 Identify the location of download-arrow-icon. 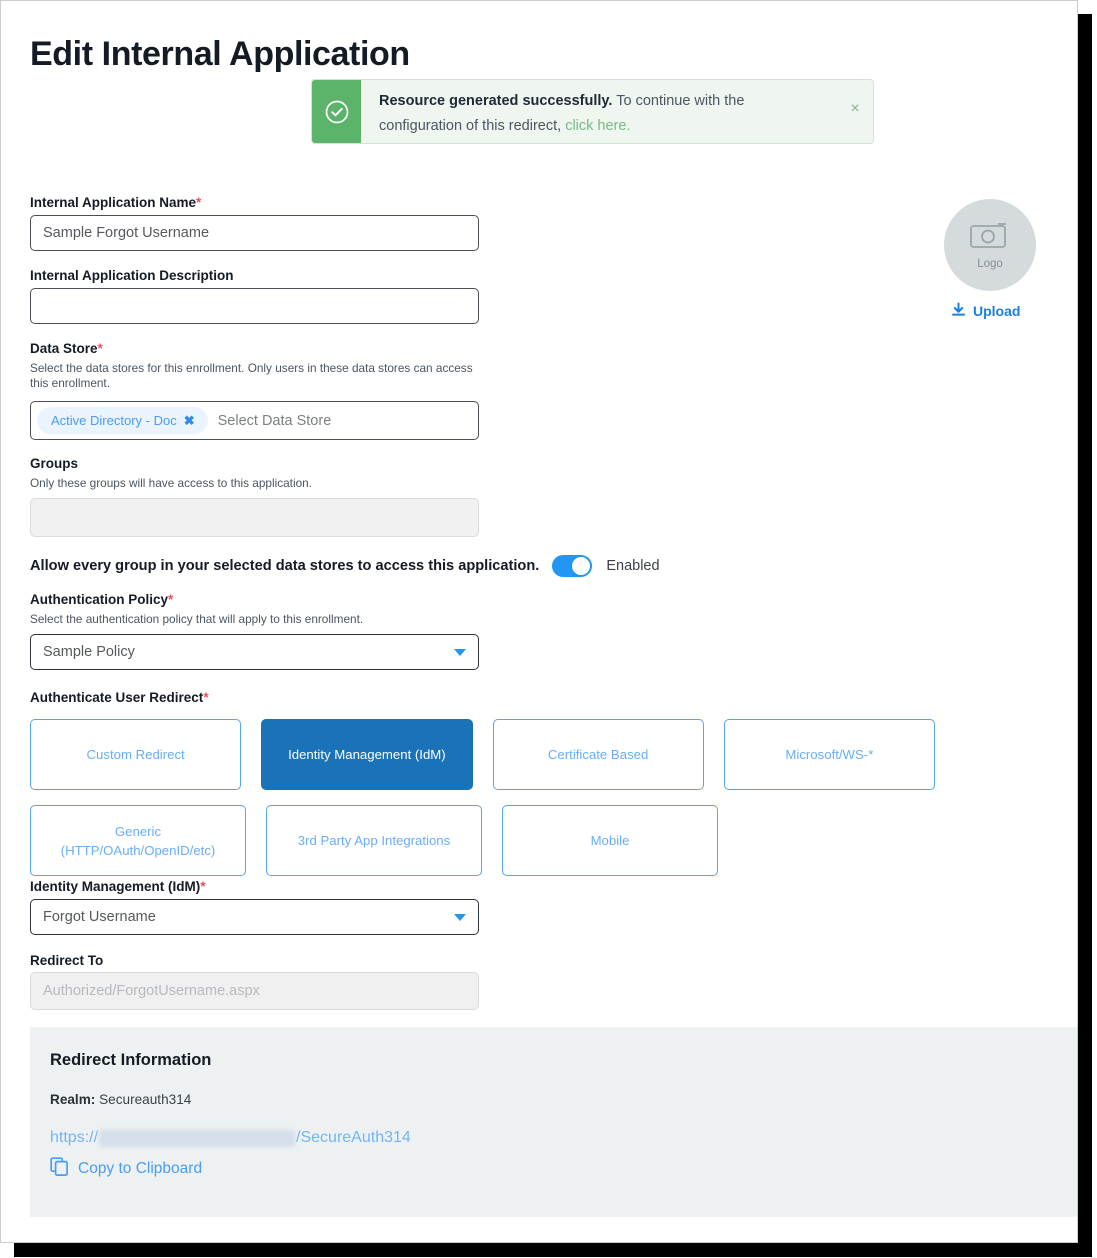
(958, 311).